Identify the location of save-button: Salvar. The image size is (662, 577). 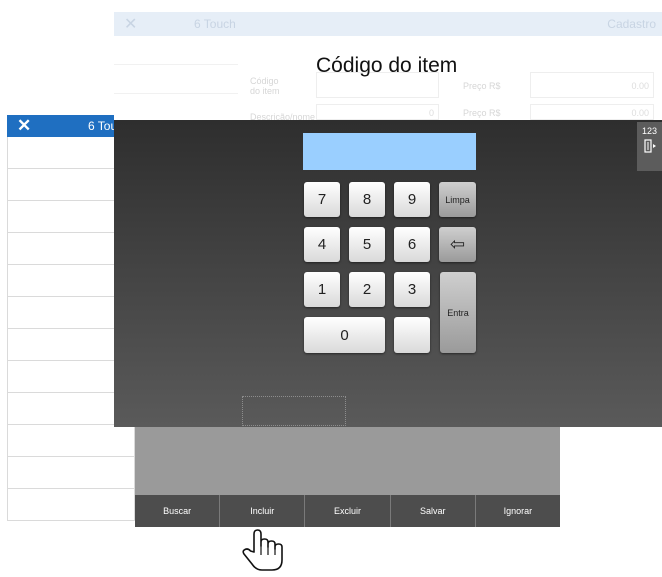
(433, 511).